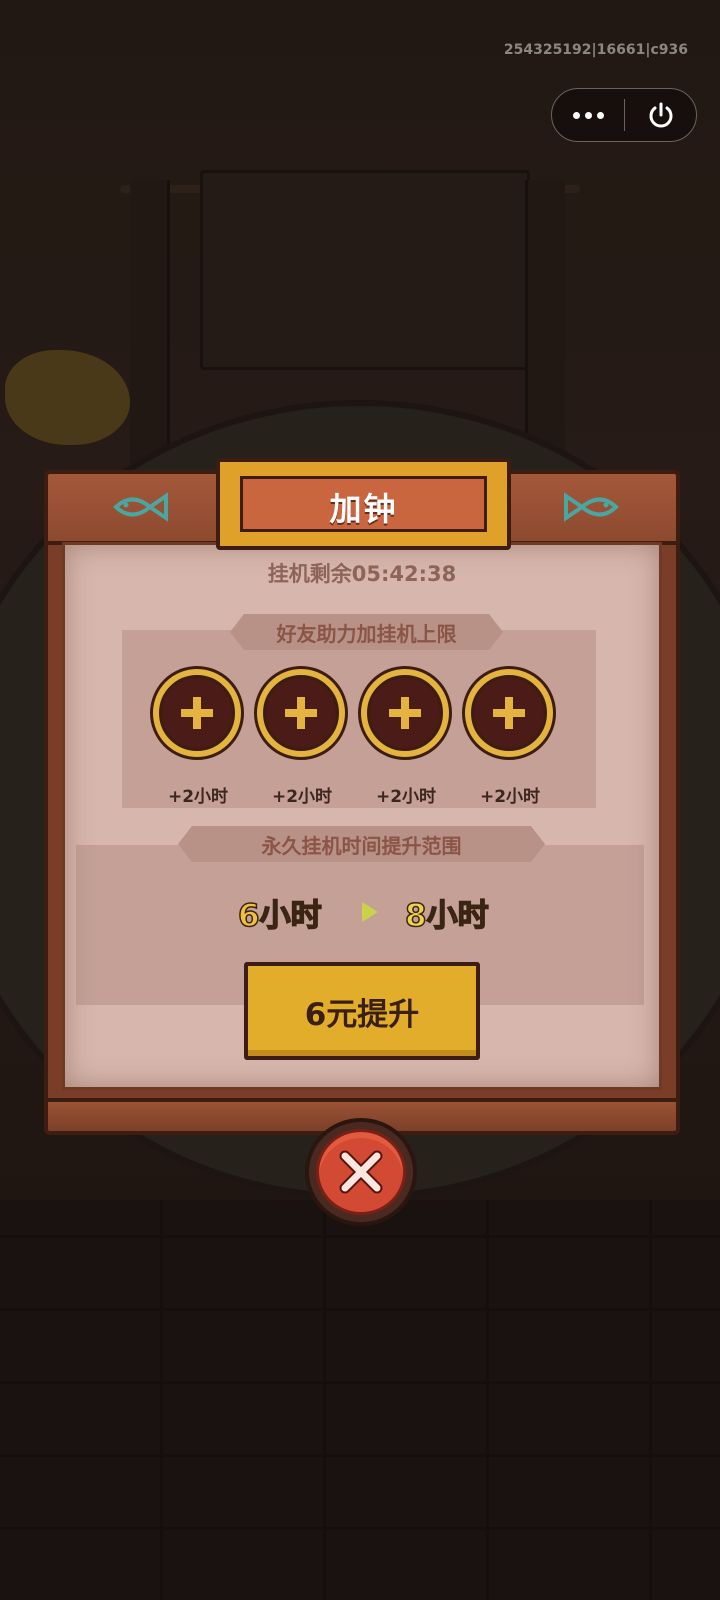 Image resolution: width=720 pixels, height=1600 pixels. I want to click on close-x-icon, so click(361, 1172).